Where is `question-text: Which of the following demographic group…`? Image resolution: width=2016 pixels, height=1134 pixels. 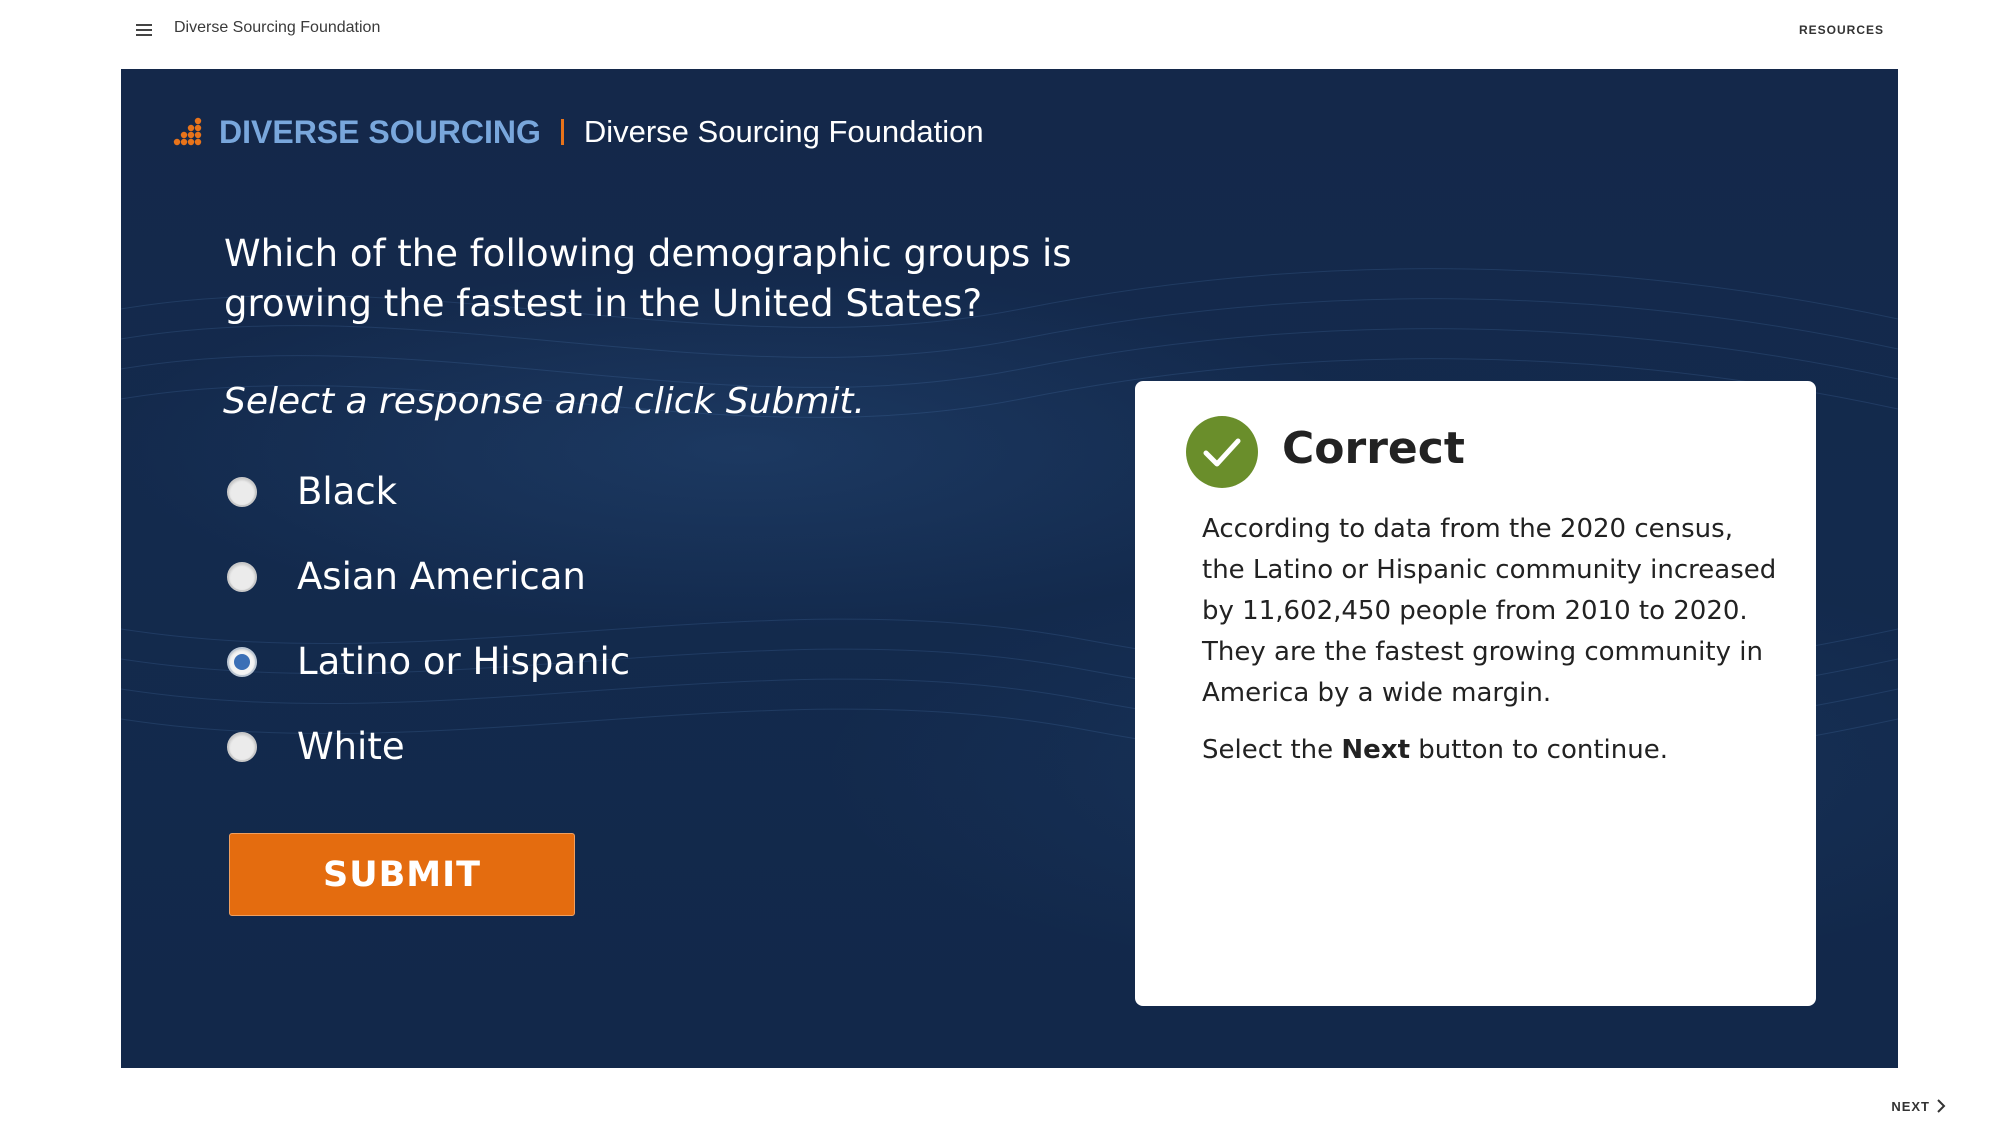
question-text: Which of the following demographic group… is located at coordinates (648, 278).